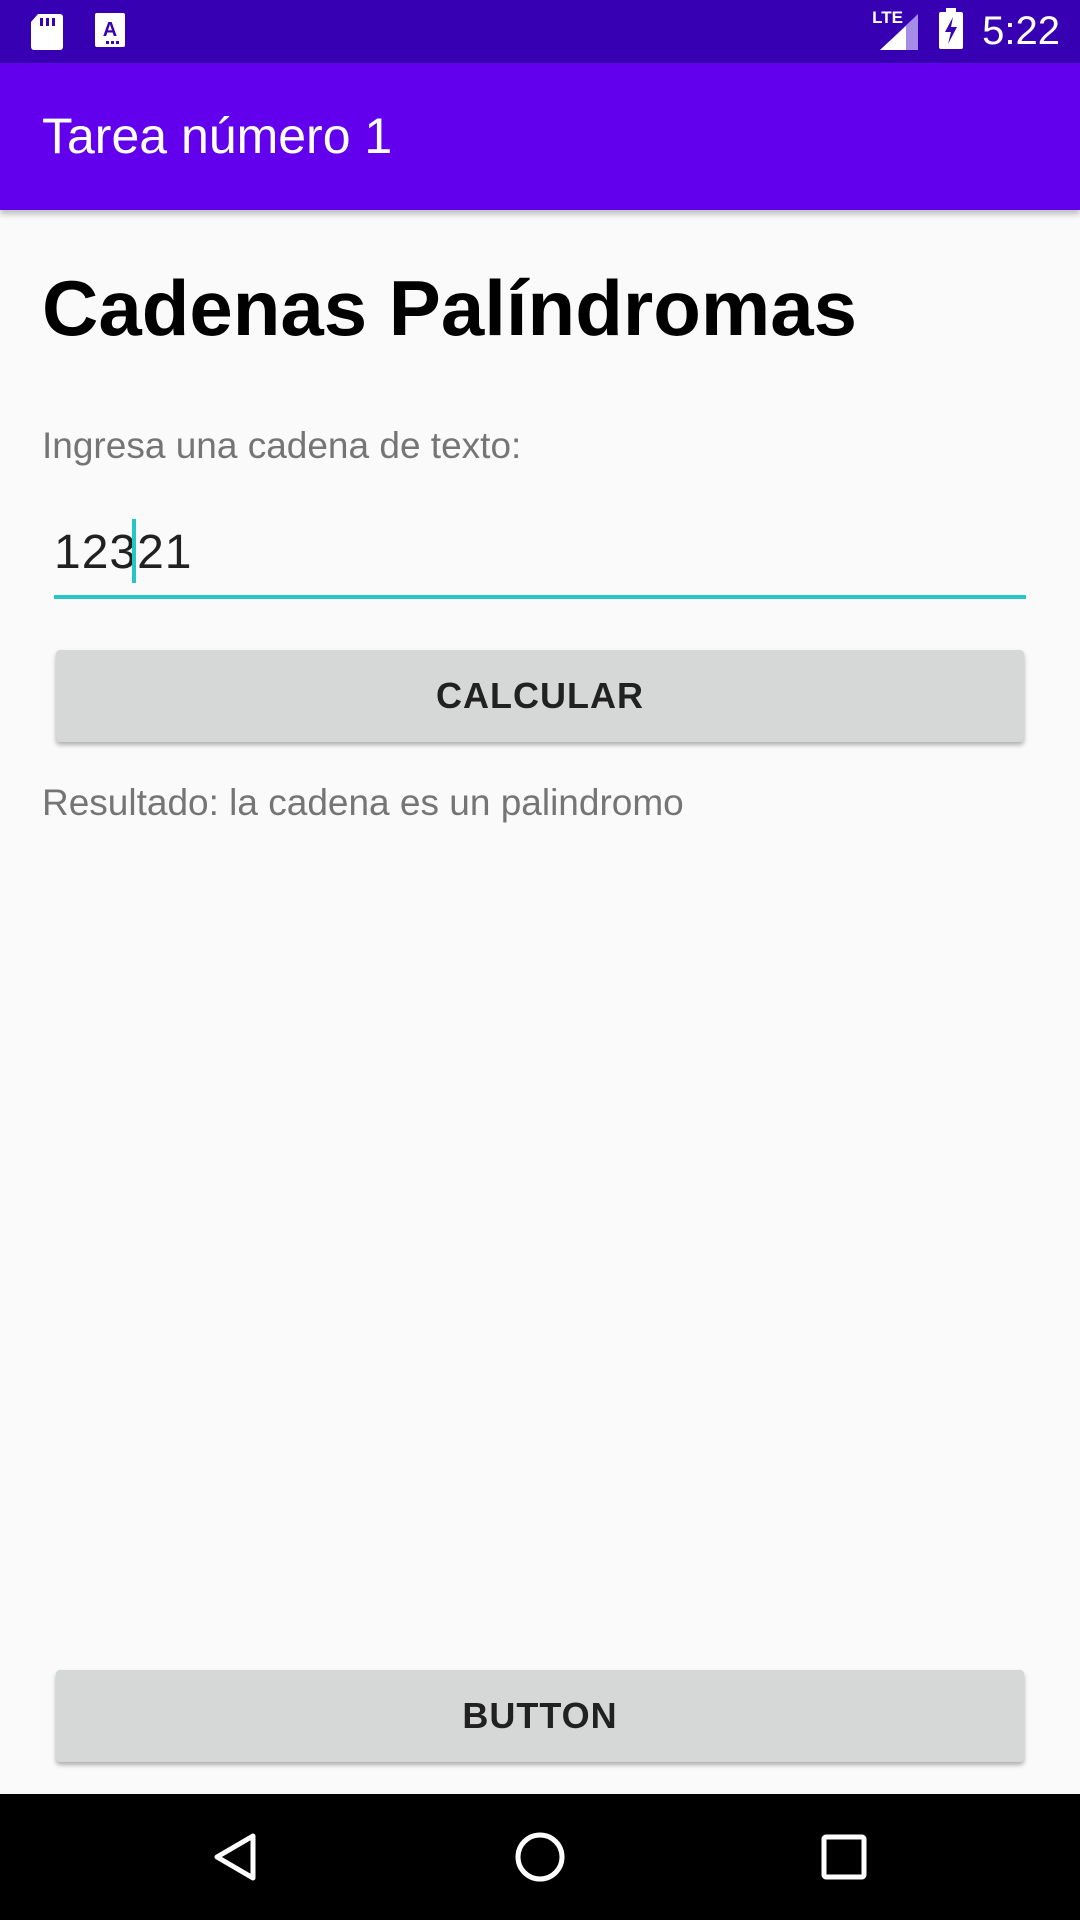 This screenshot has height=1920, width=1080. What do you see at coordinates (282, 445) in the screenshot?
I see `input-label: Ingresa una cadena de texto:` at bounding box center [282, 445].